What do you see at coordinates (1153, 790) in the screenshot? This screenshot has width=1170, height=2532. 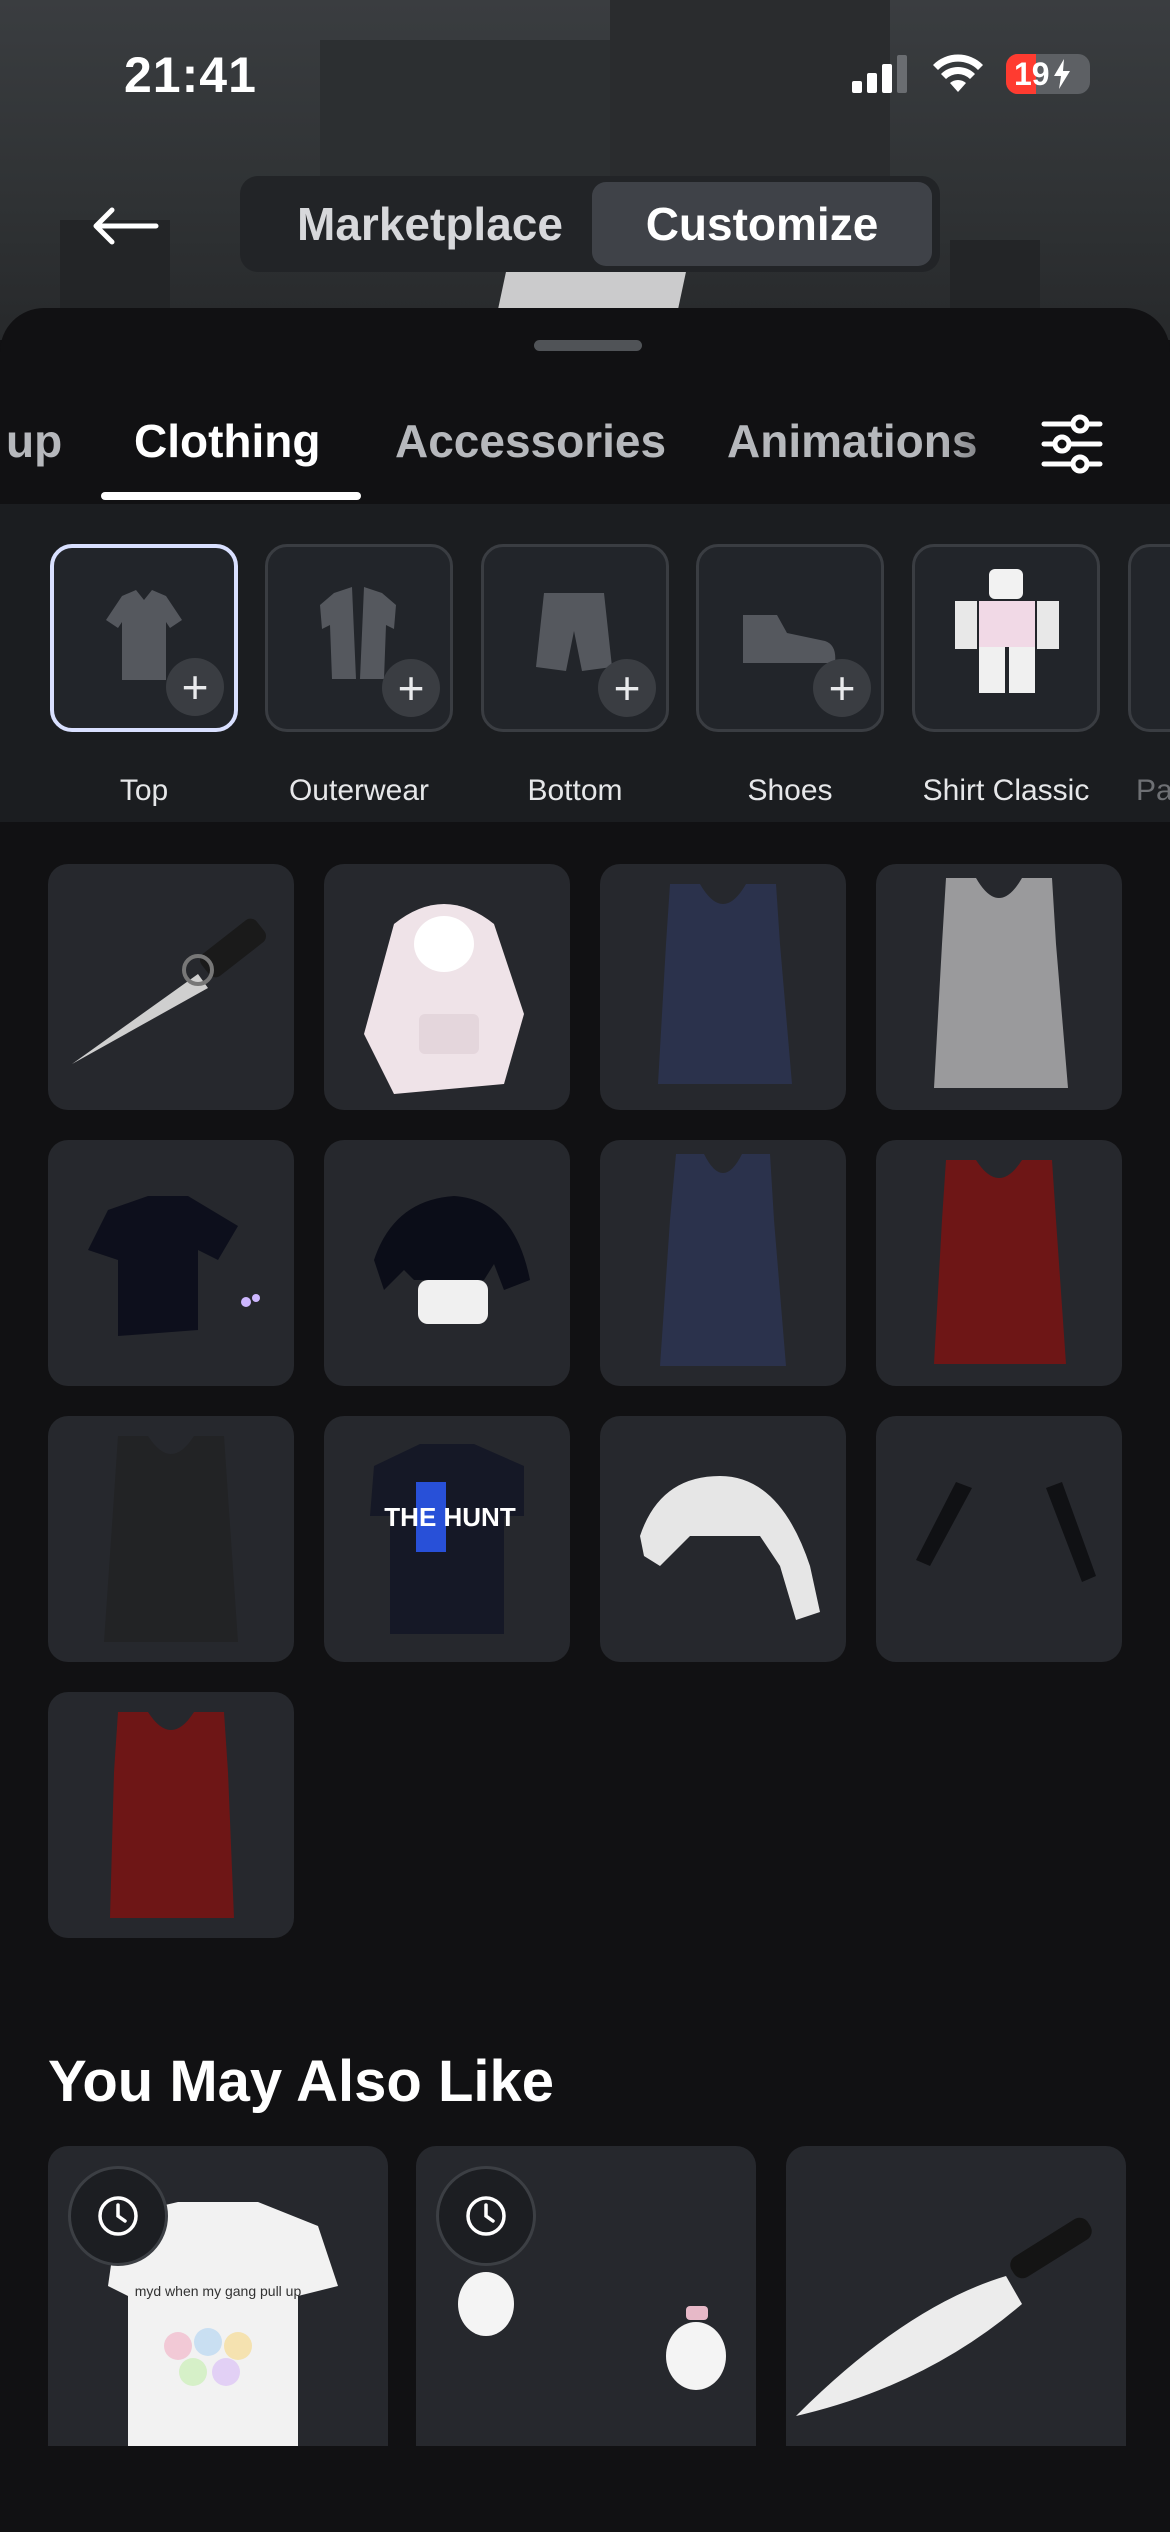 I see `category-label-partial: Pa` at bounding box center [1153, 790].